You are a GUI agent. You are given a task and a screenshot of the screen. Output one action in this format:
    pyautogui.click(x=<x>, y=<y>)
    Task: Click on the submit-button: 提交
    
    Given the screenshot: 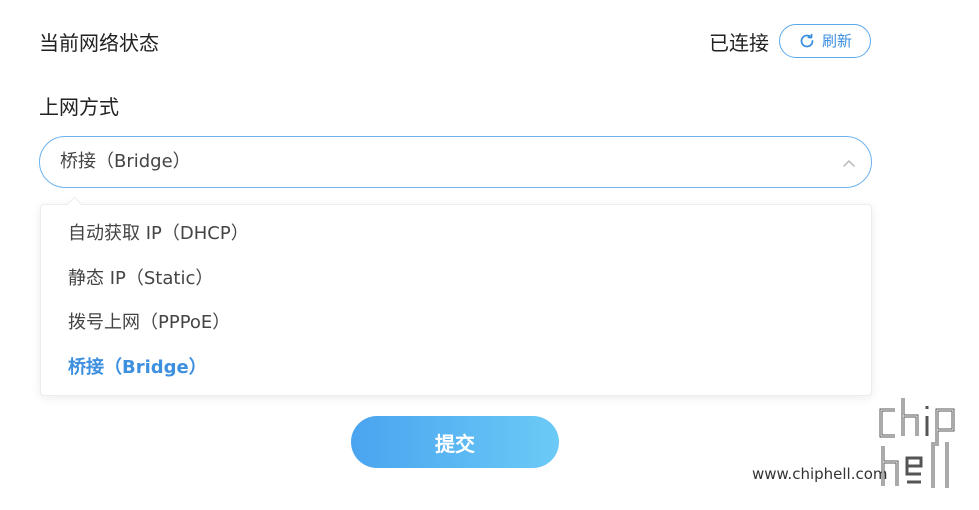 What is the action you would take?
    pyautogui.click(x=455, y=442)
    